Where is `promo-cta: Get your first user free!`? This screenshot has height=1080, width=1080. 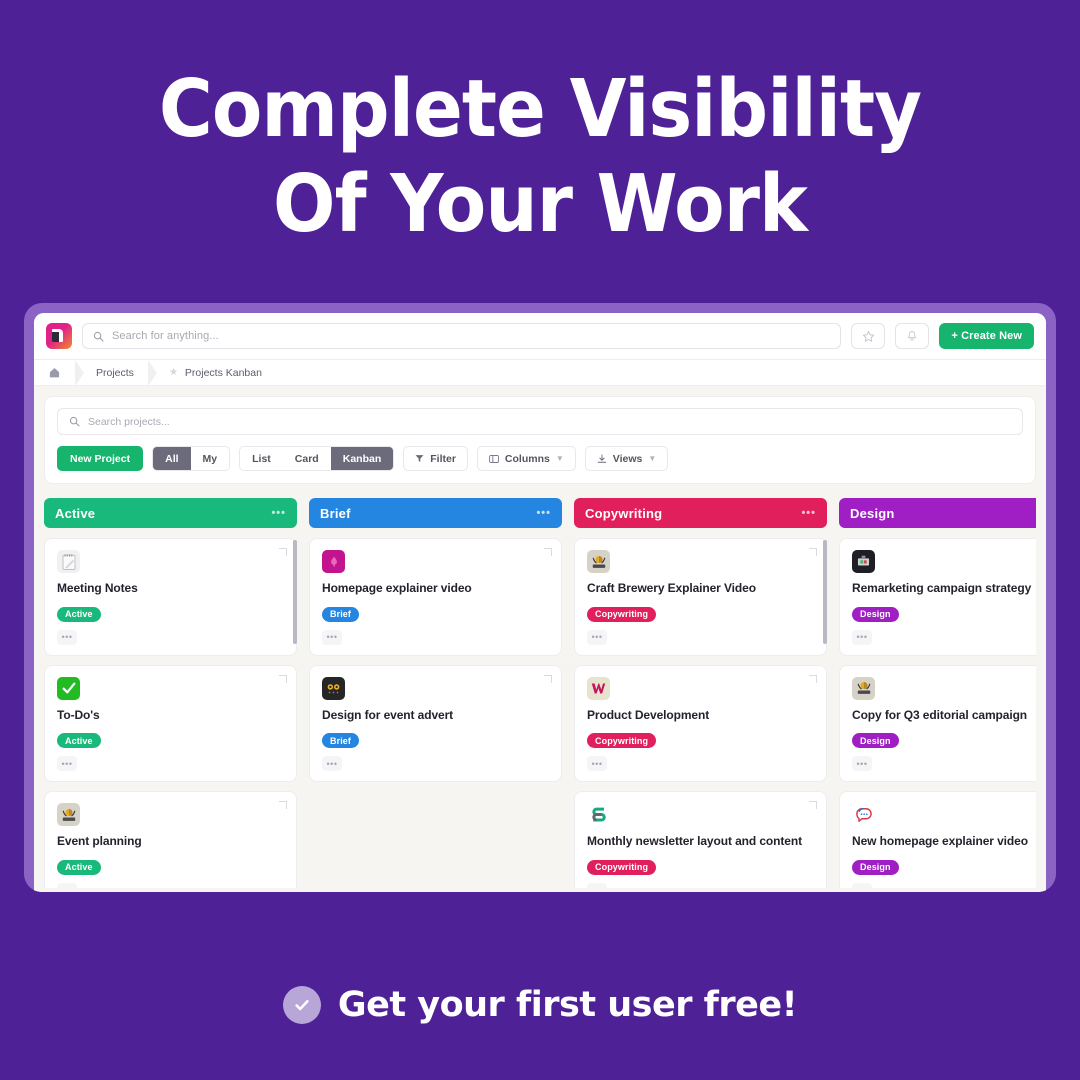 promo-cta: Get your first user free! is located at coordinates (540, 1005).